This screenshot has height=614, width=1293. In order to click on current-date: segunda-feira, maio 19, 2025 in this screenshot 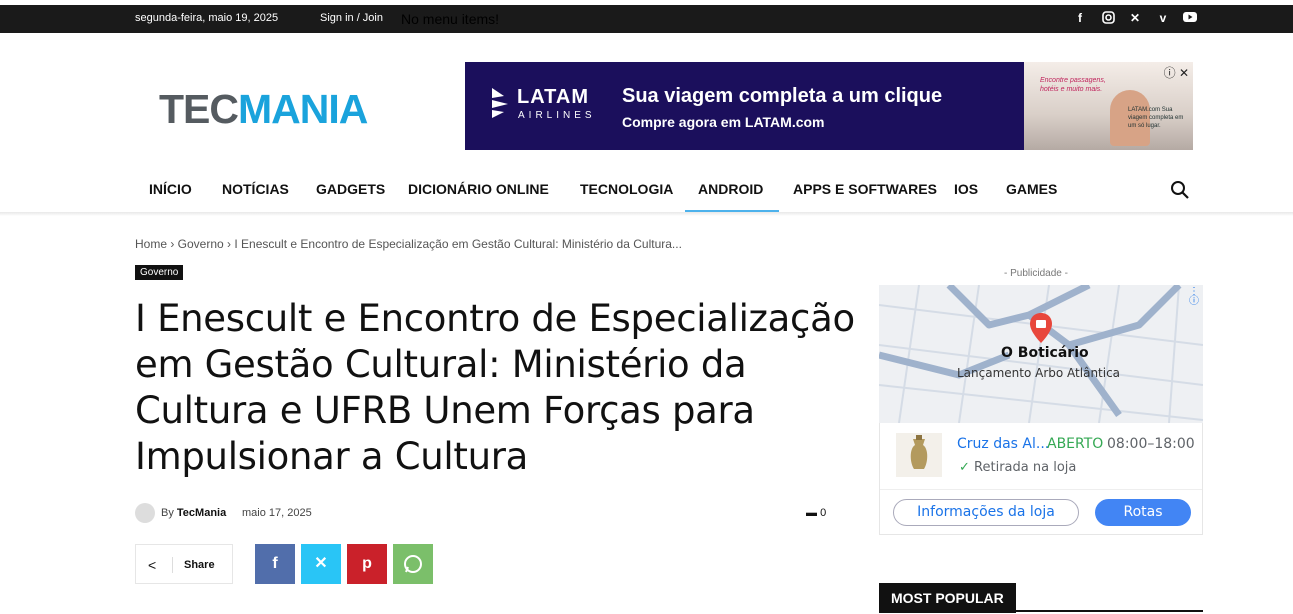, I will do `click(207, 18)`.